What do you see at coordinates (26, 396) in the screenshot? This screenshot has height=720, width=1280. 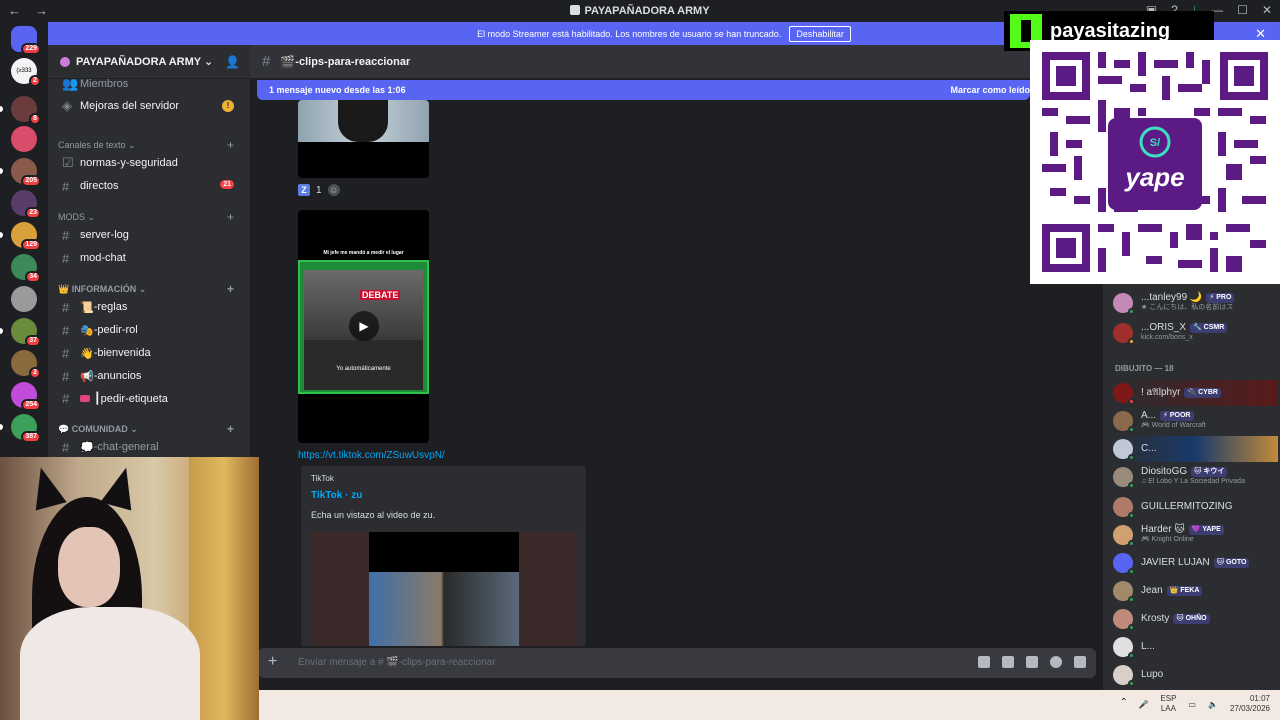 I see `server-icon-11: 254` at bounding box center [26, 396].